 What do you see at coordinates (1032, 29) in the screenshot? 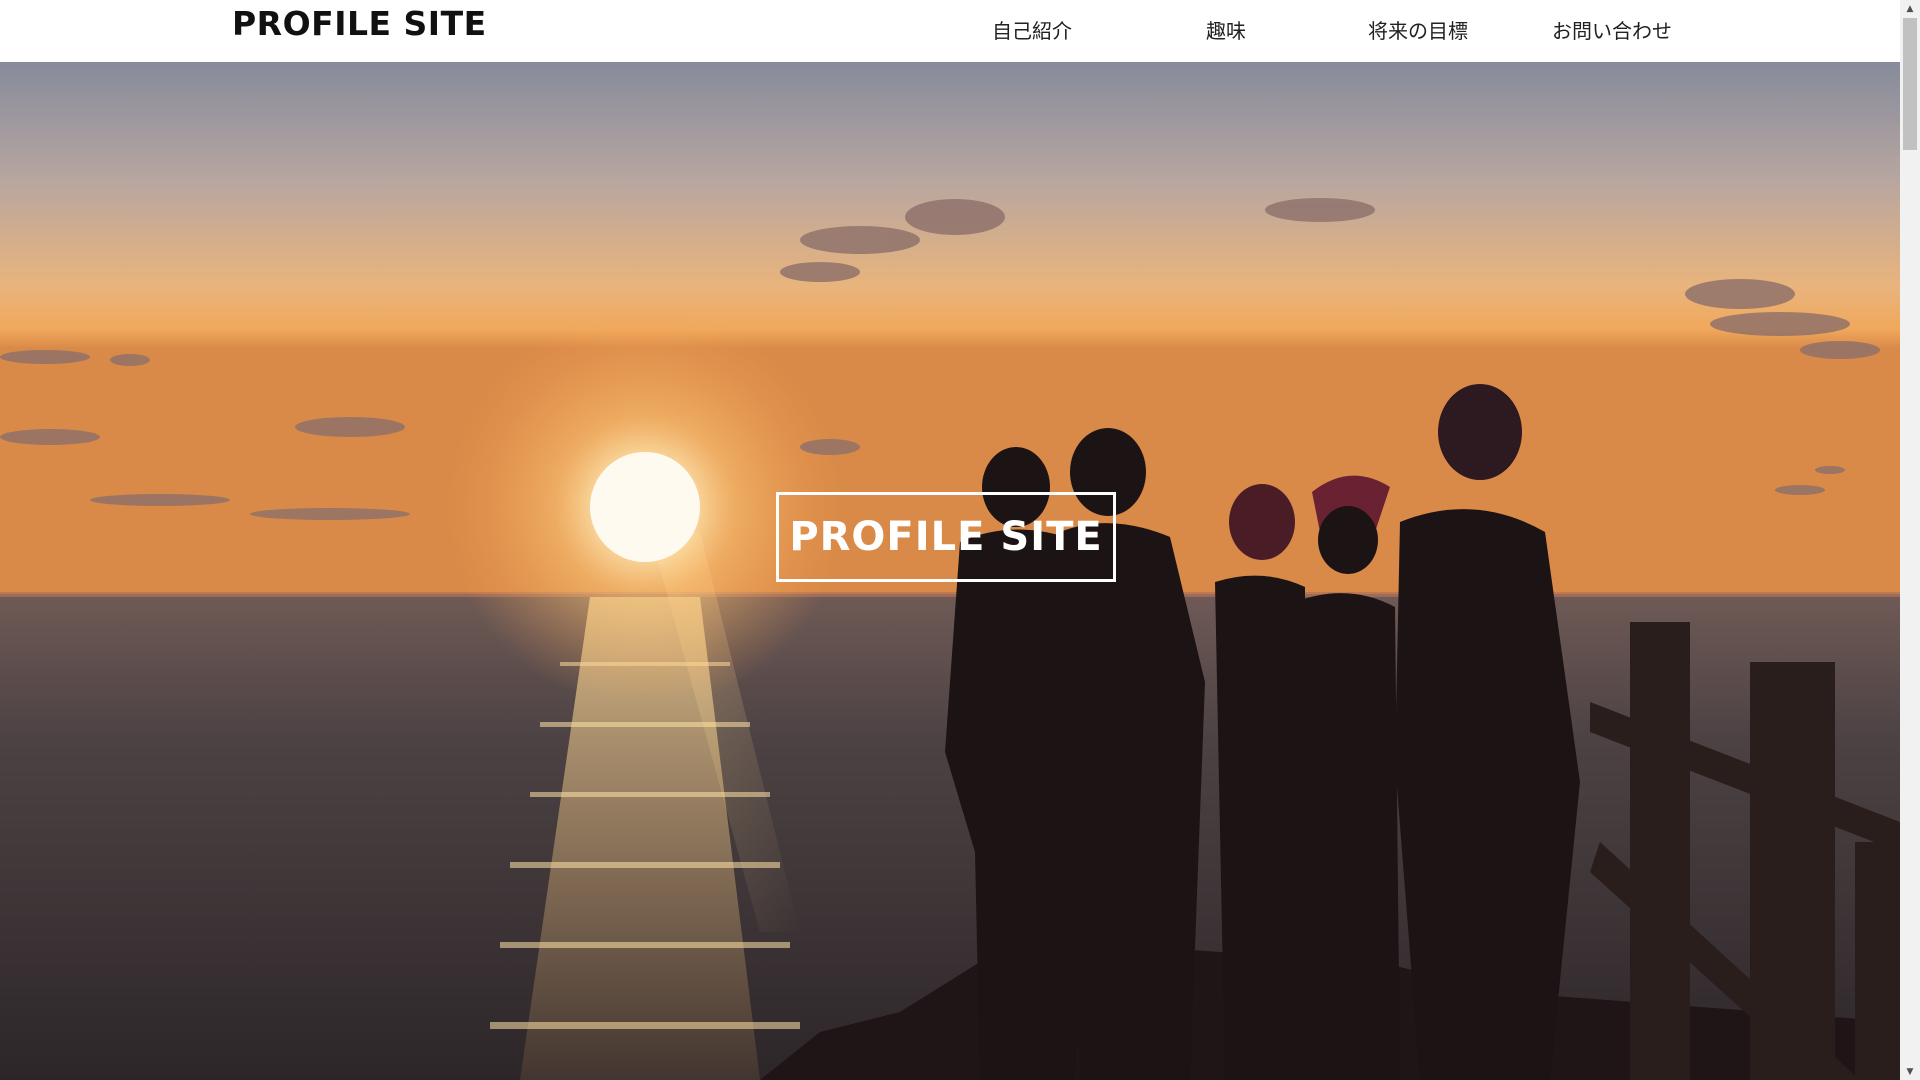
I see `nav-item-introduction: 自己紹介` at bounding box center [1032, 29].